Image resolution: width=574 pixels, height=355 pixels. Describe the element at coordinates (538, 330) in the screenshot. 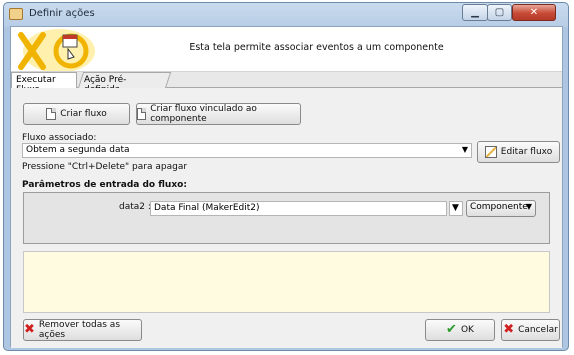

I see `cancel-label: Cancelar` at that location.